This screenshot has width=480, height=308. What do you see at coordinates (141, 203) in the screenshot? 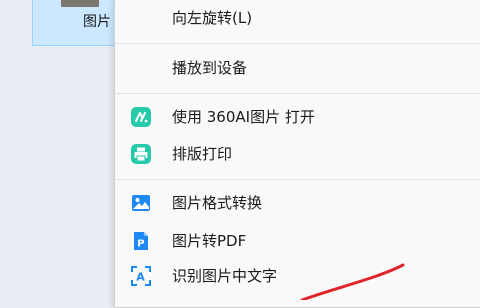
I see `image-convert-icon` at bounding box center [141, 203].